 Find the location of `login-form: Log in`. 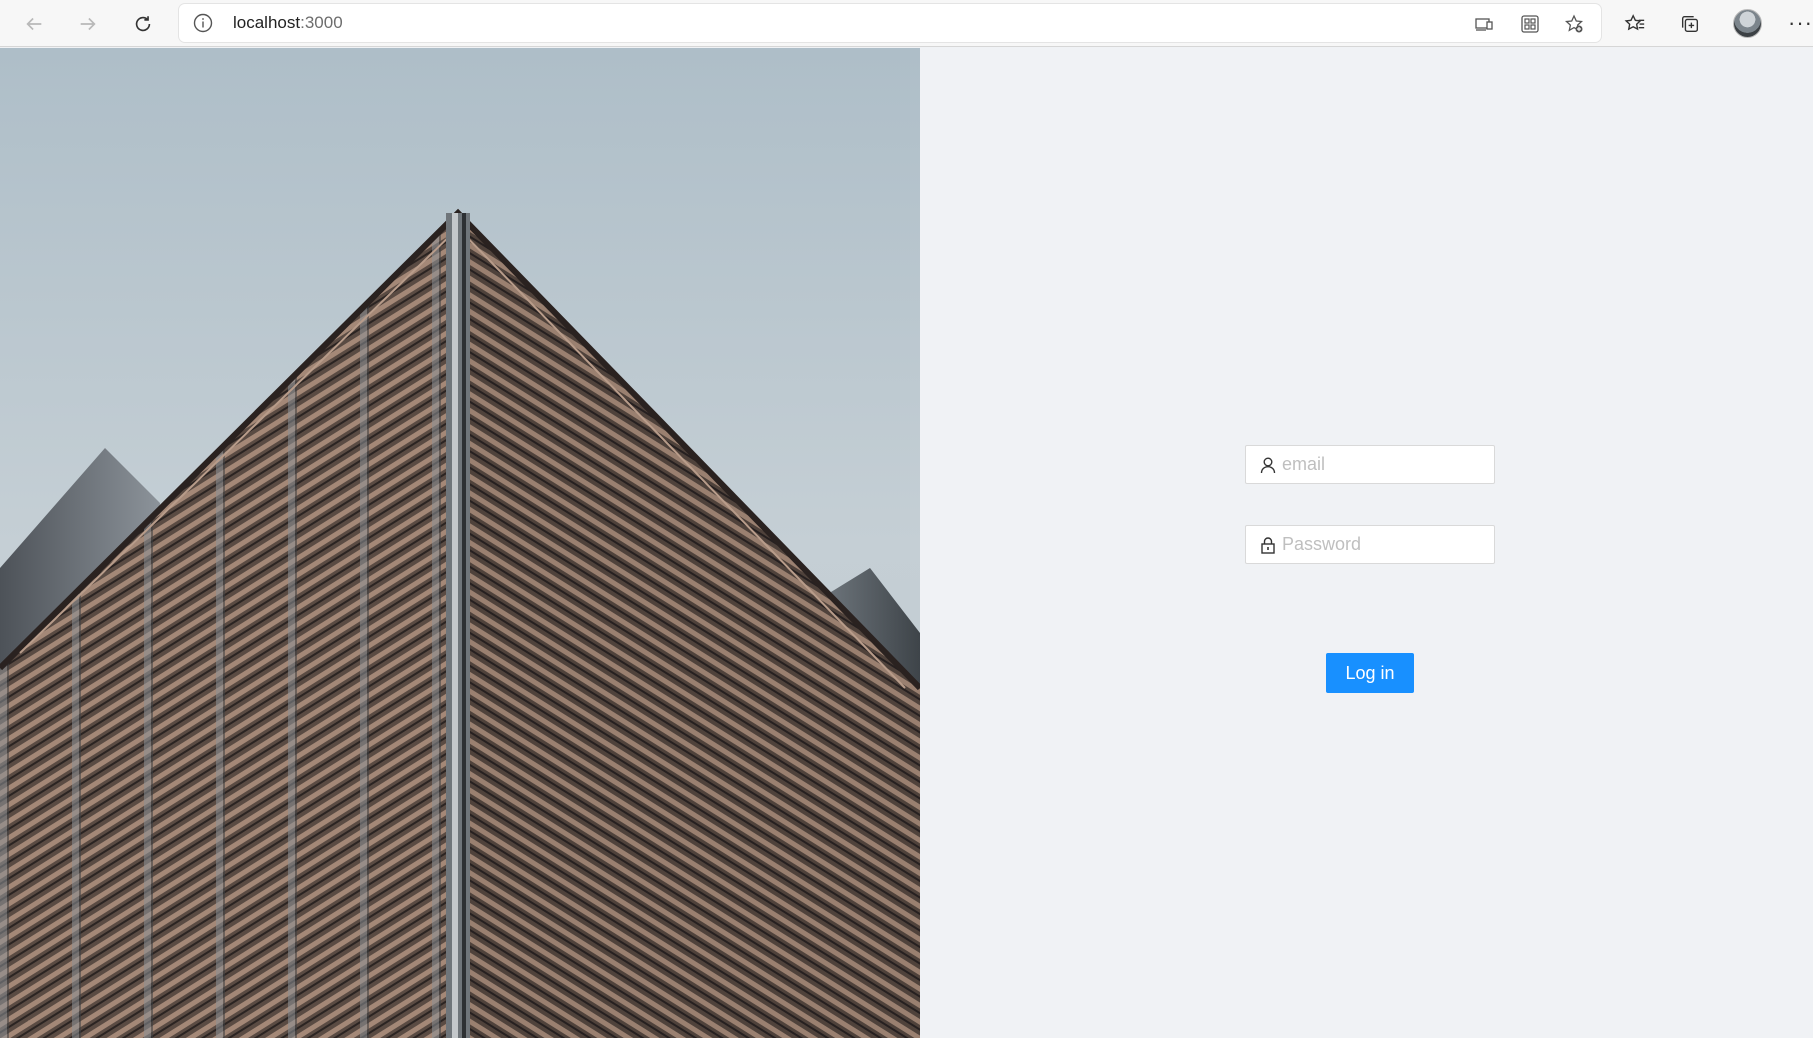

login-form: Log in is located at coordinates (1370, 569).